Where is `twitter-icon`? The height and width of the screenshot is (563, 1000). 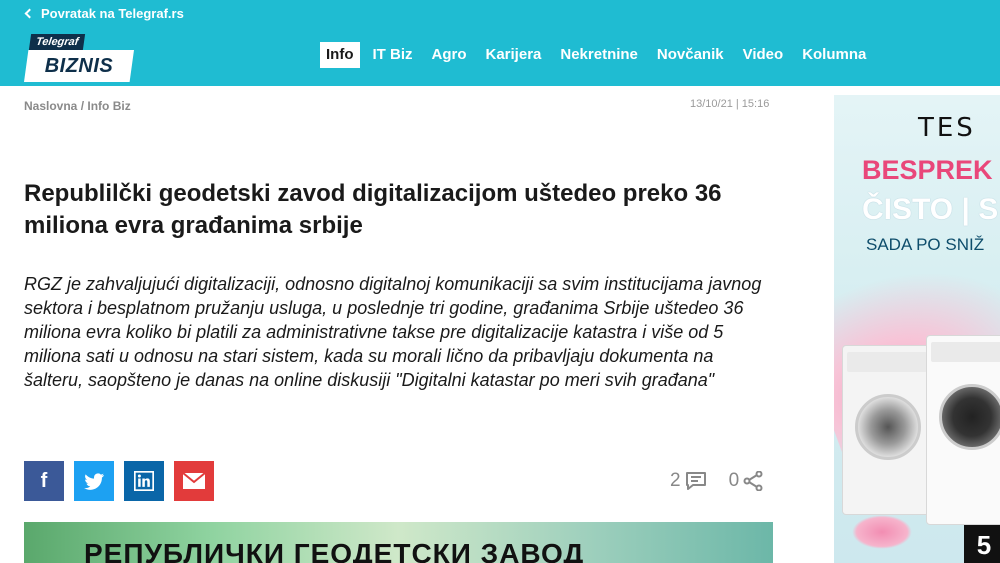
twitter-icon is located at coordinates (94, 481).